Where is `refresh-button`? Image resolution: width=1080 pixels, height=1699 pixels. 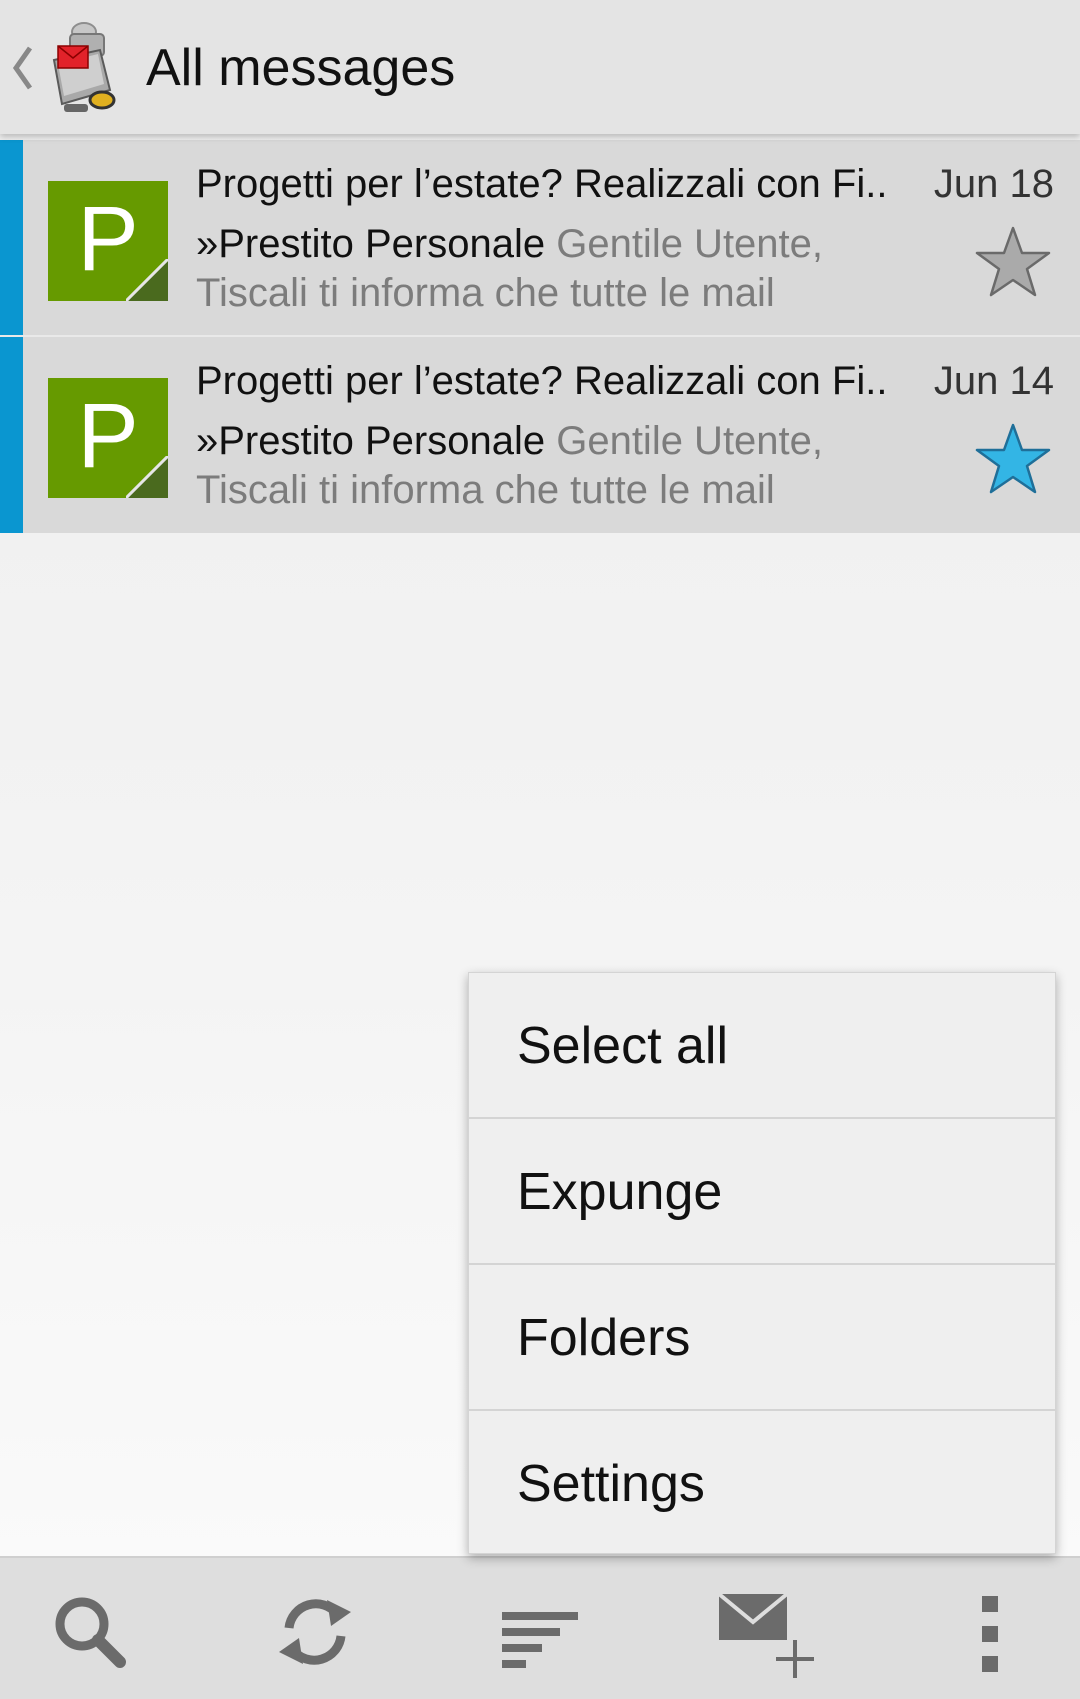 refresh-button is located at coordinates (315, 1632).